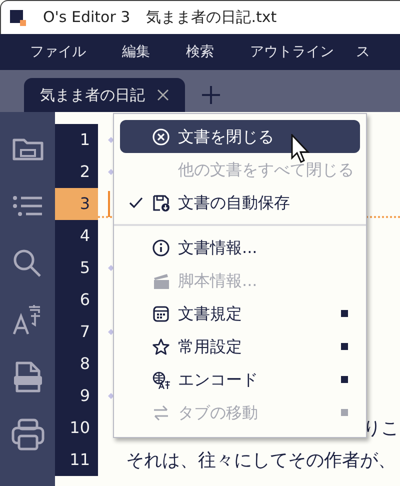 The image size is (400, 486). Describe the element at coordinates (76, 332) in the screenshot. I see `line-number: 7` at that location.